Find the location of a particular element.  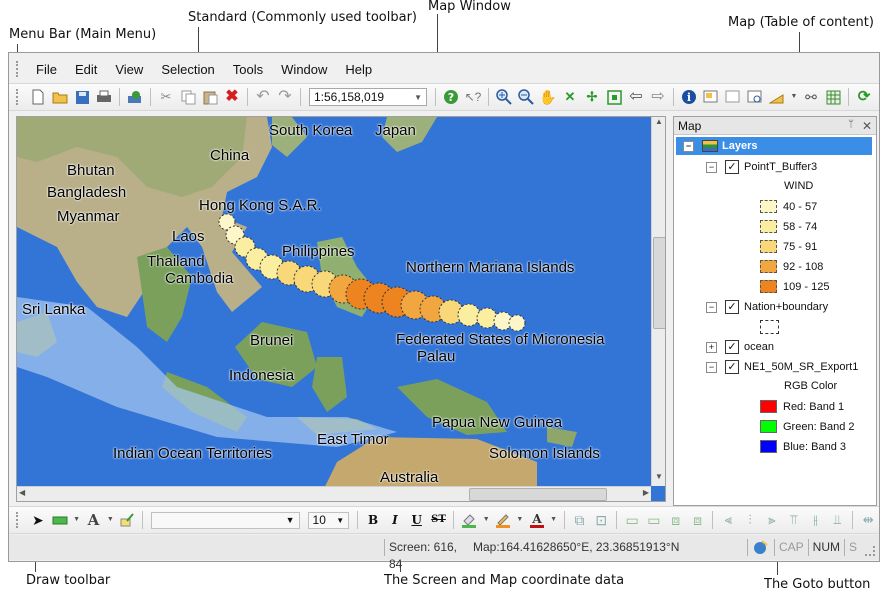

select-pointer-icon: ➤ is located at coordinates (38, 520).